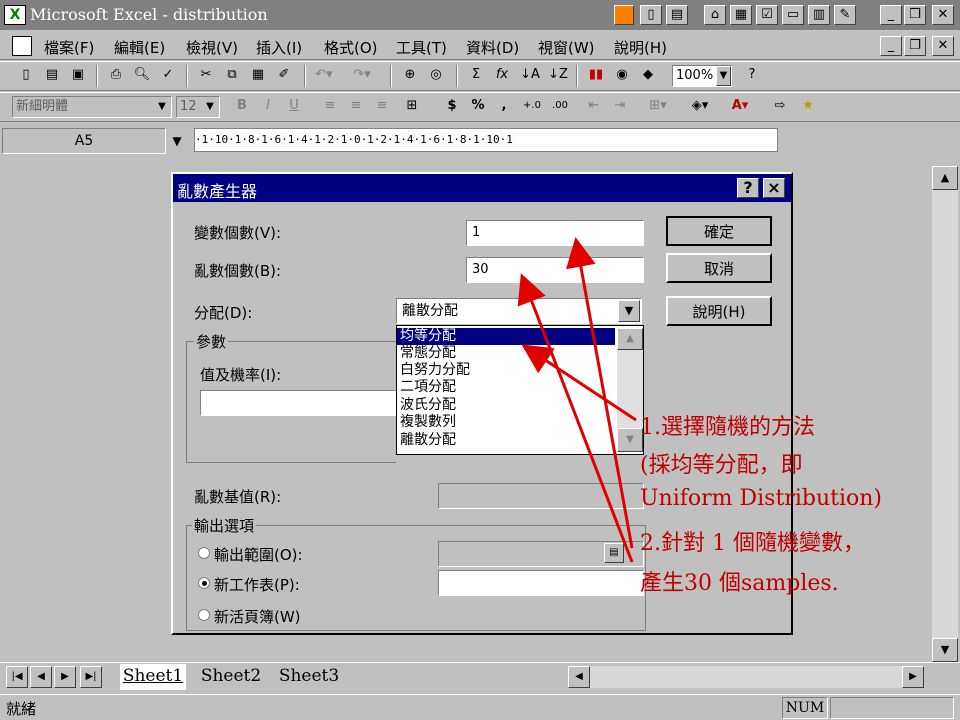  I want to click on first-sheet-icon: |◀, so click(17, 677).